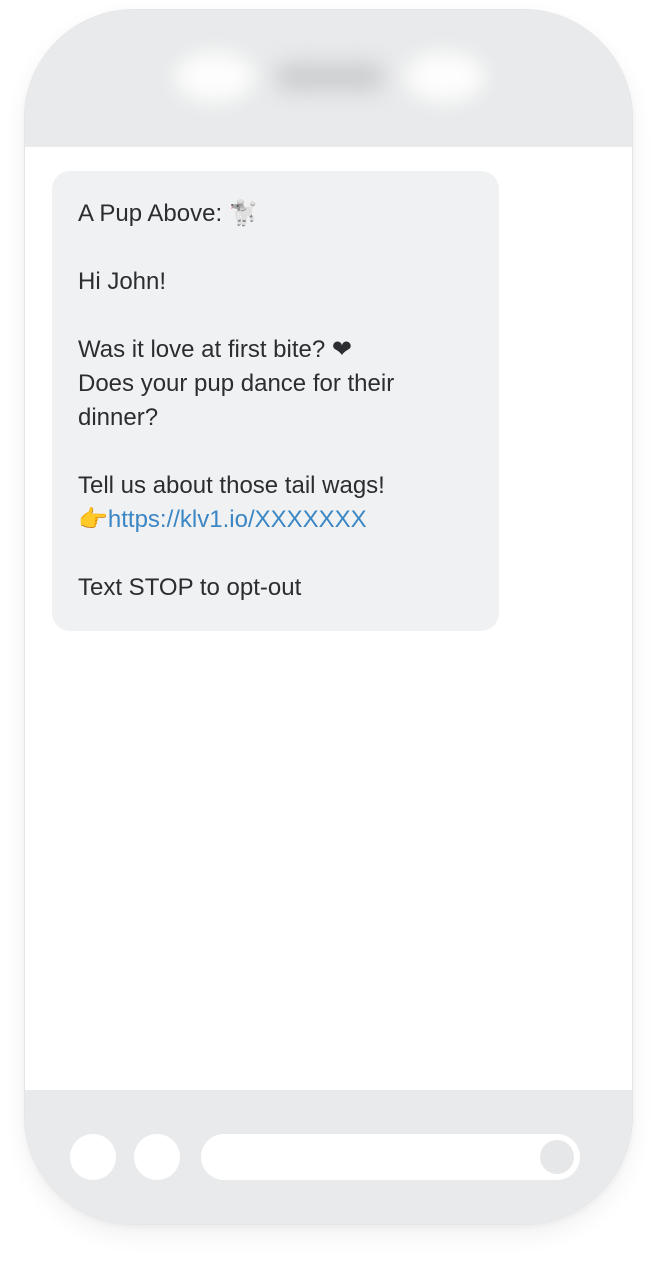  Describe the element at coordinates (157, 1157) in the screenshot. I see `camera-icon` at that location.